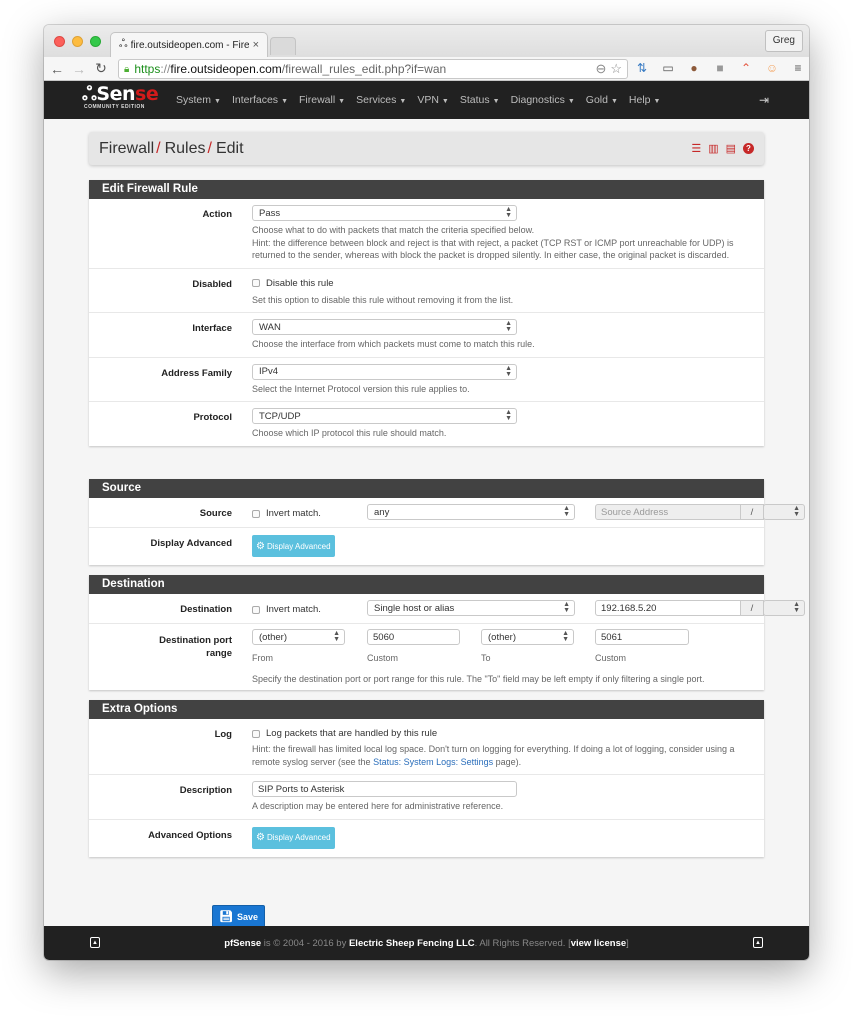  I want to click on destination-type-select: Single host or alias ▲ ▼, so click(471, 608).